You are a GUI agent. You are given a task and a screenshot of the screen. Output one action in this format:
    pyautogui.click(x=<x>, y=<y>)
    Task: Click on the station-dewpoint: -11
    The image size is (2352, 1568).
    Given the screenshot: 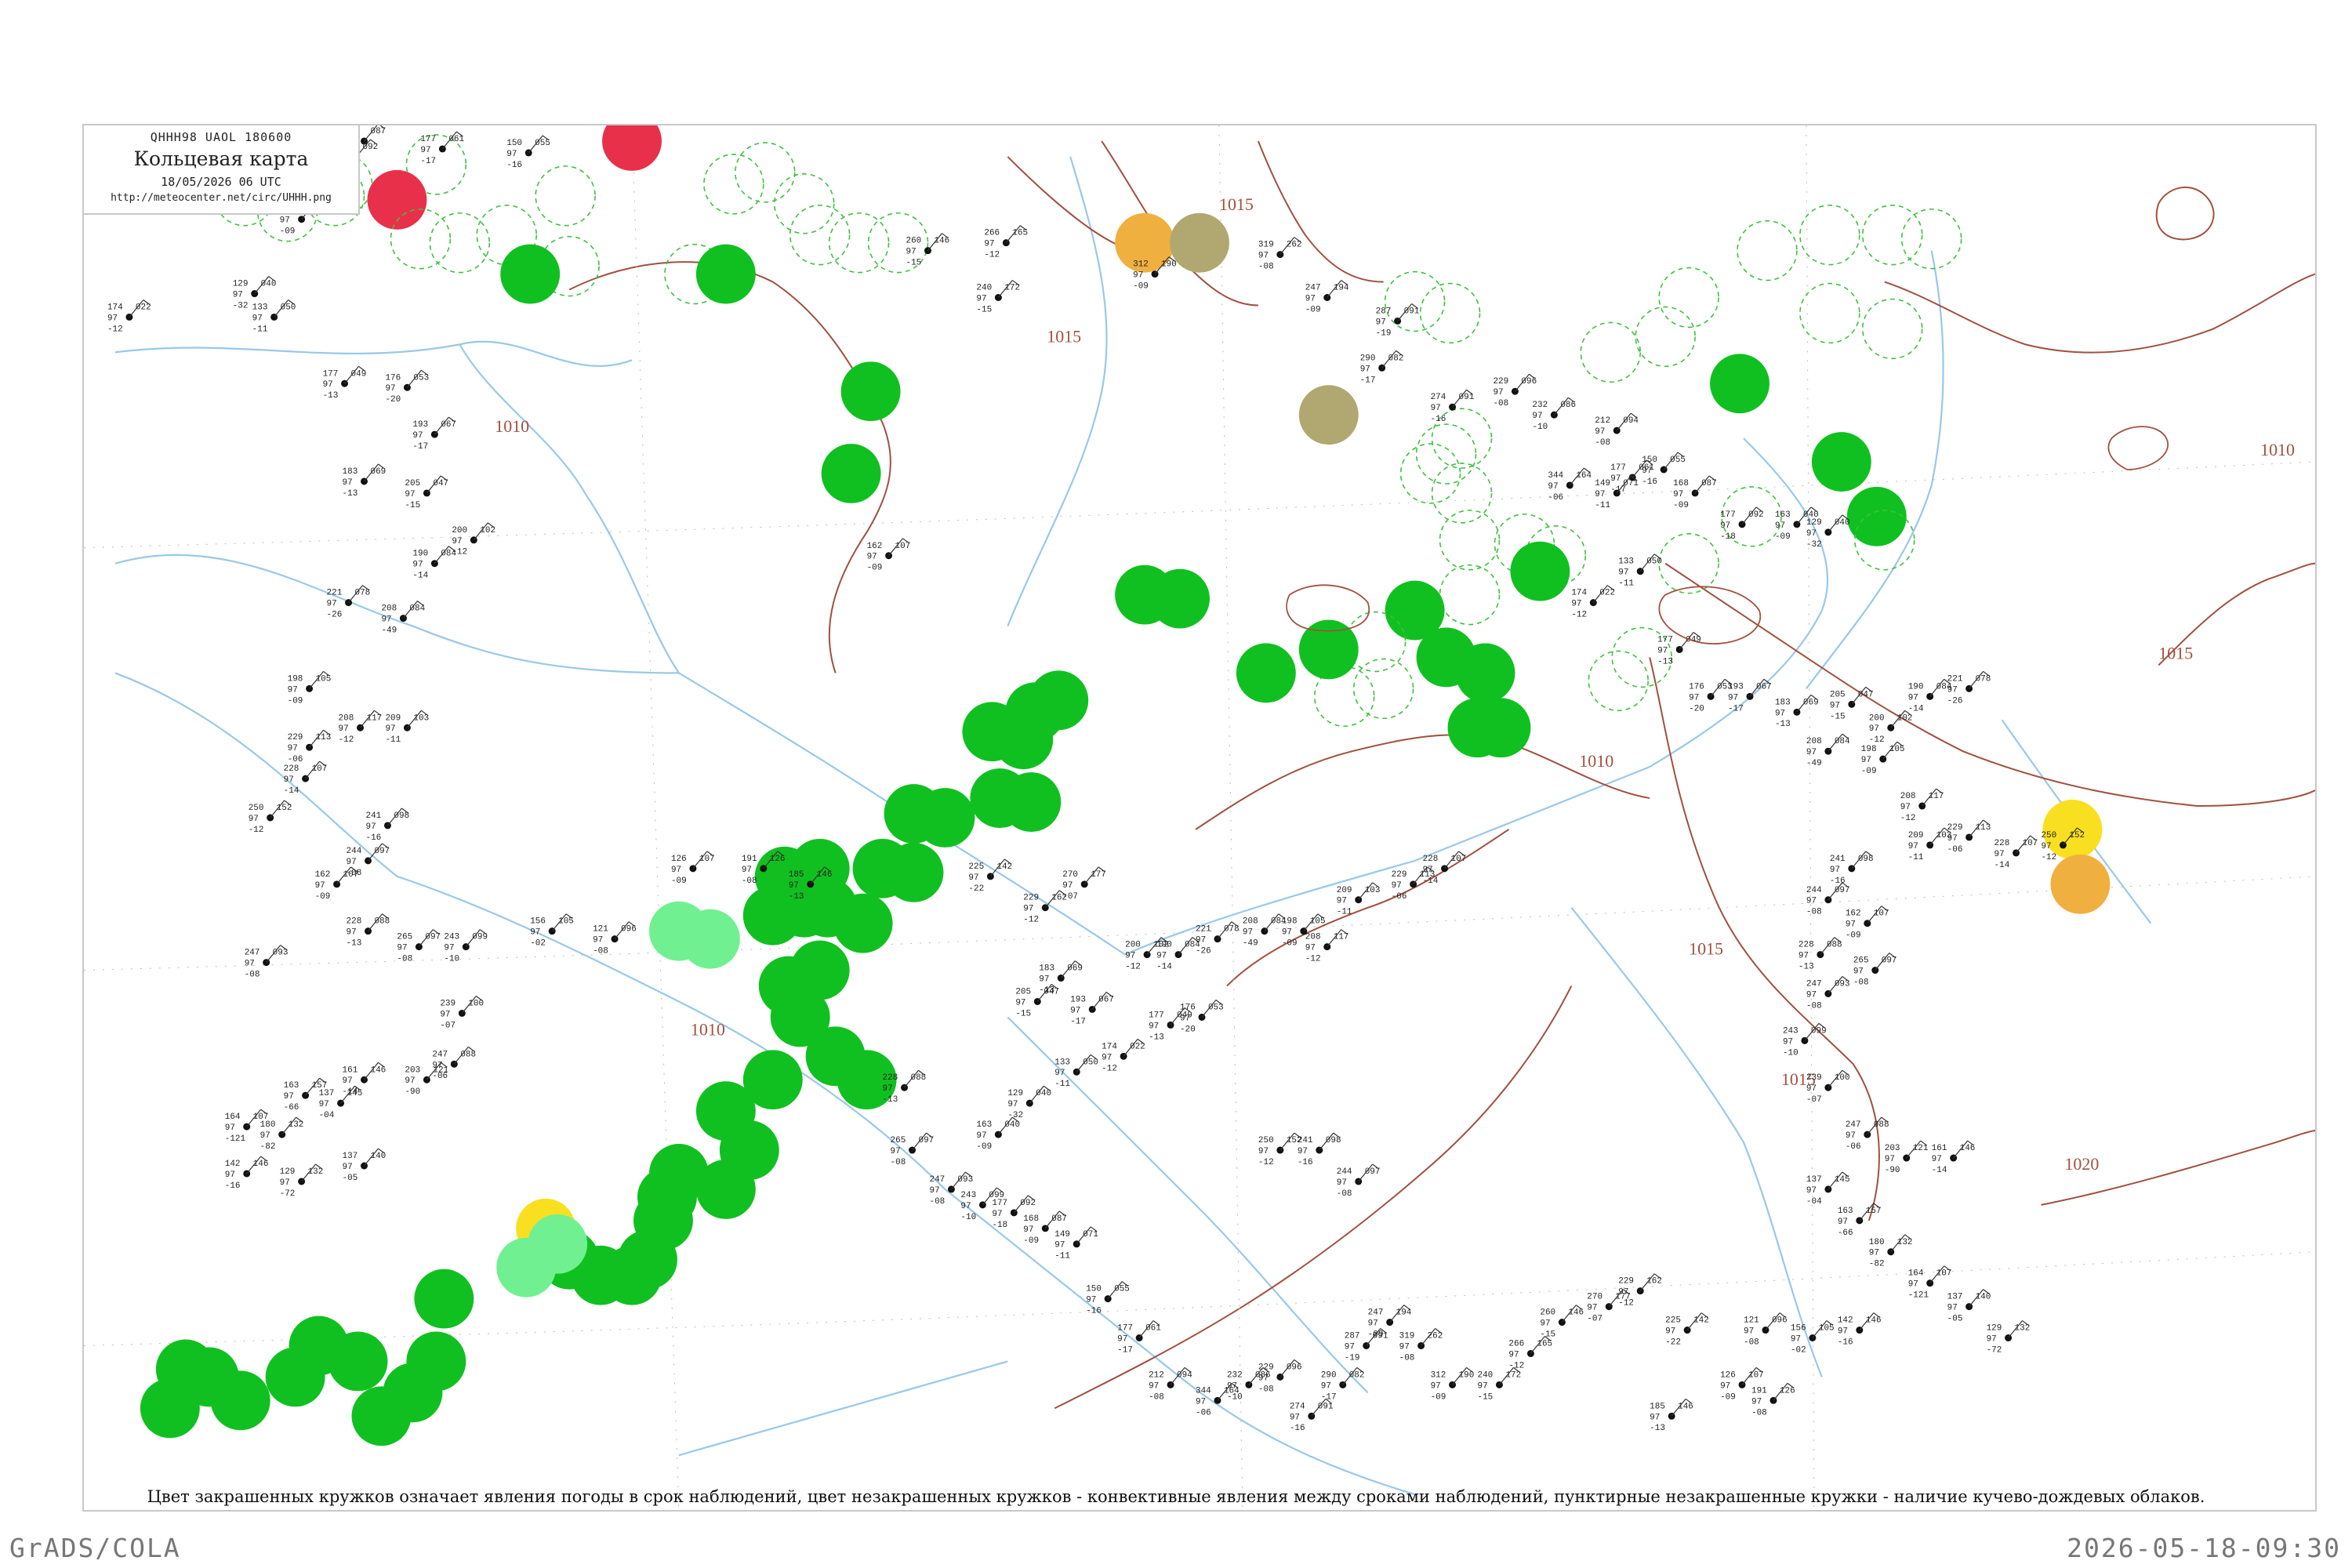 What is the action you would take?
    pyautogui.click(x=260, y=329)
    